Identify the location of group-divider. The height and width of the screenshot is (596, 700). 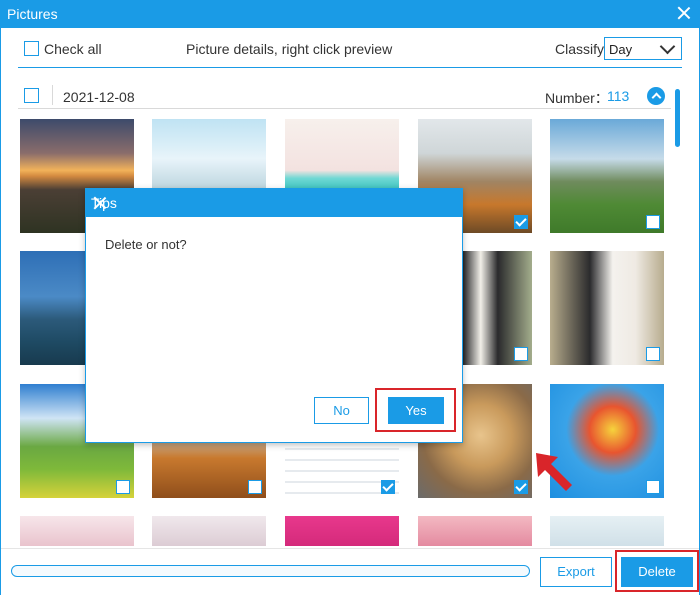
(344, 108).